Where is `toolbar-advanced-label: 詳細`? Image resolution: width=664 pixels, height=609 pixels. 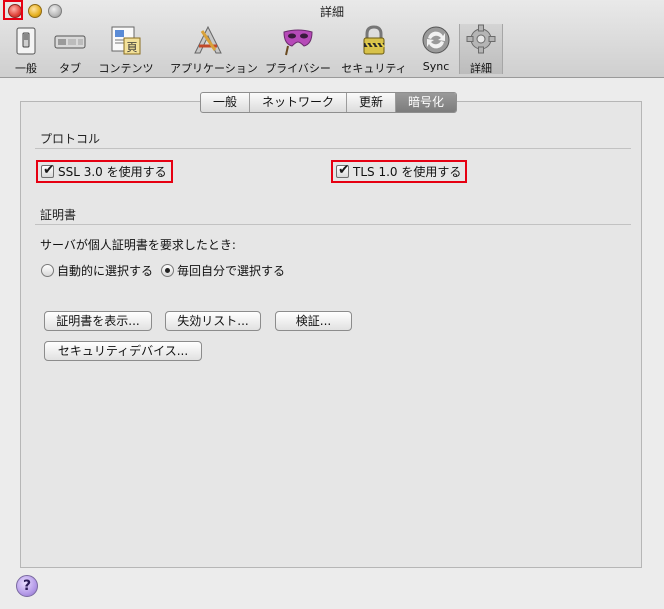 toolbar-advanced-label: 詳細 is located at coordinates (481, 68).